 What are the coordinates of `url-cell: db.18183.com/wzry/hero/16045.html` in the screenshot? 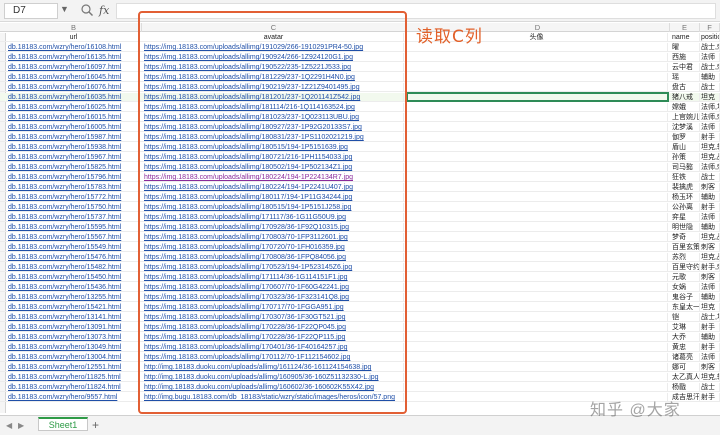 It's located at (73, 77).